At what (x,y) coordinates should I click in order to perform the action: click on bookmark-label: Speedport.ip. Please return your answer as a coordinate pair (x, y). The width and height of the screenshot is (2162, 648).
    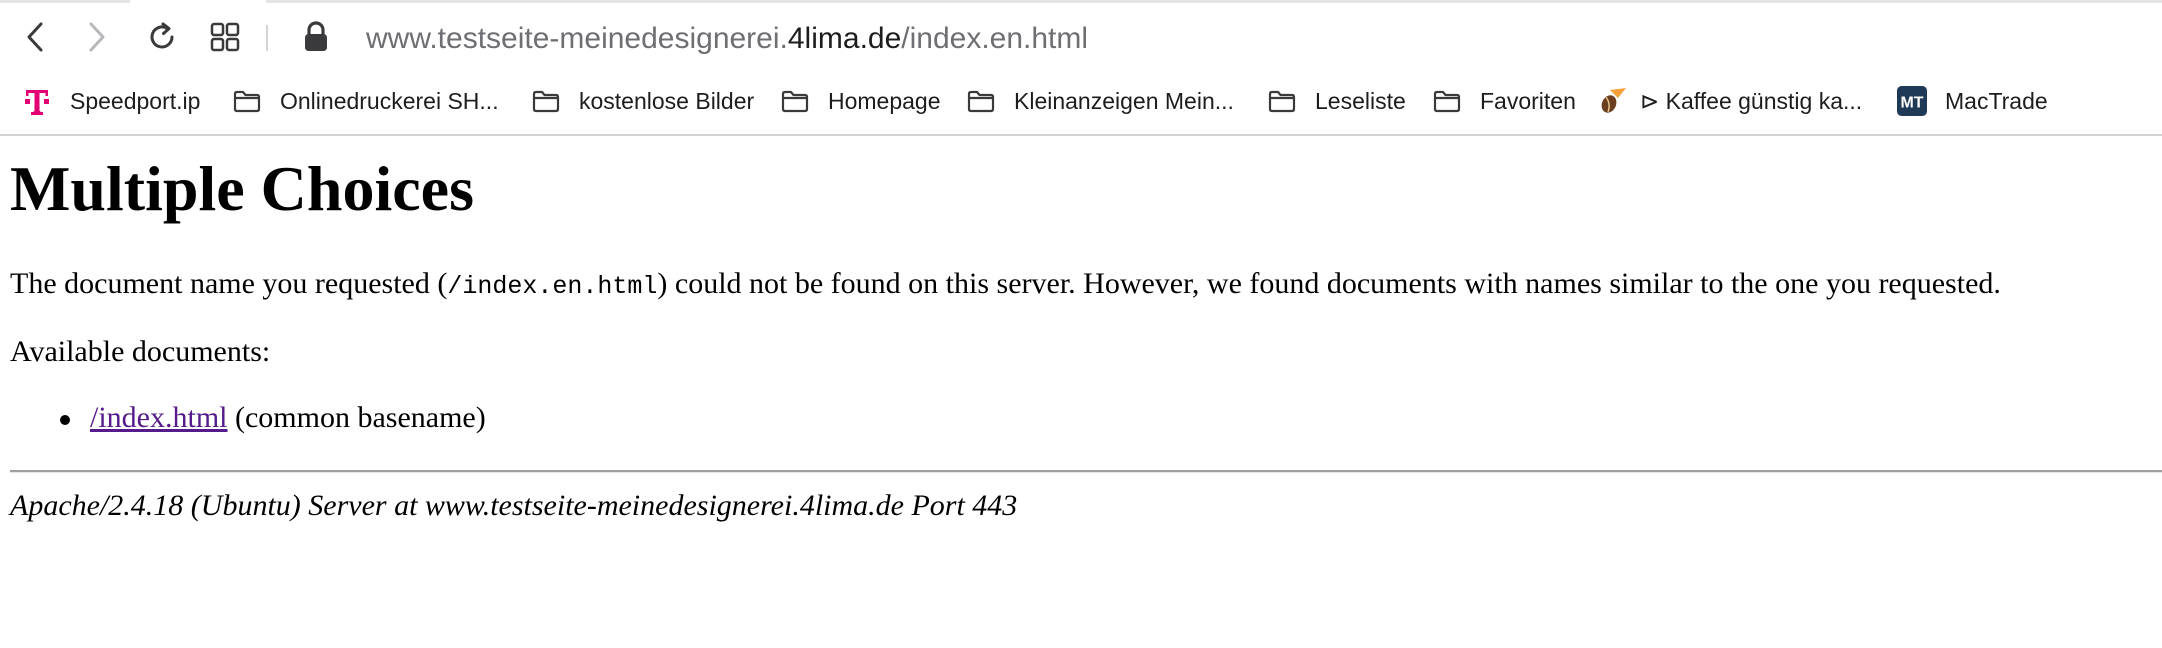
    Looking at the image, I should click on (135, 100).